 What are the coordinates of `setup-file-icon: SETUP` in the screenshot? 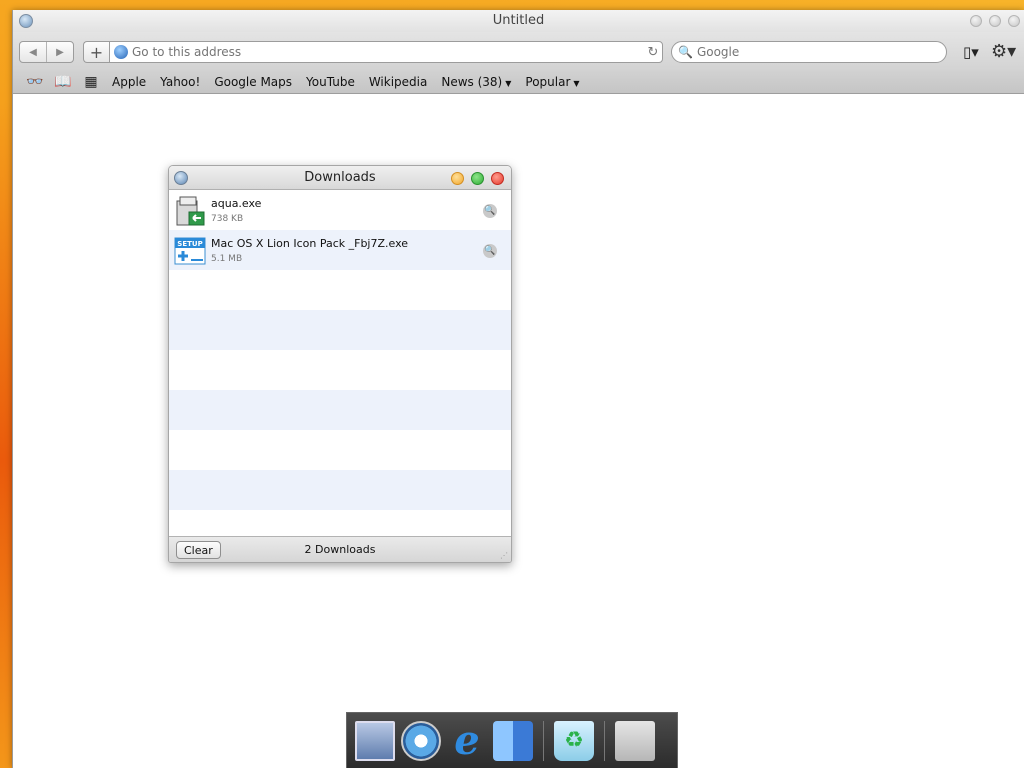 It's located at (190, 251).